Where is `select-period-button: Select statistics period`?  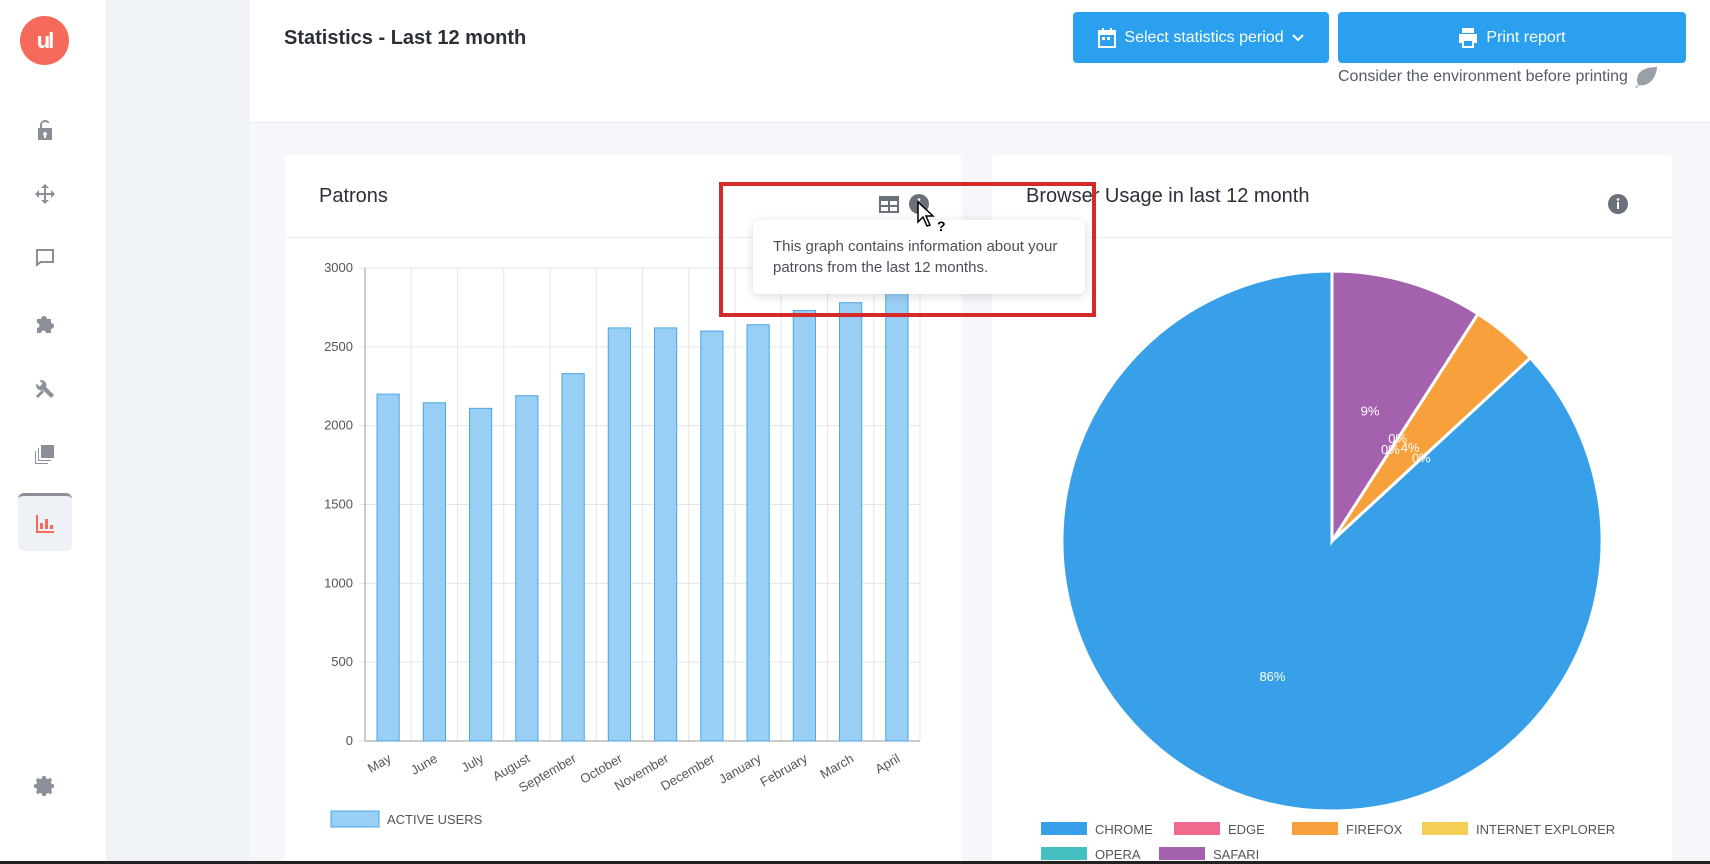 select-period-button: Select statistics period is located at coordinates (1201, 37).